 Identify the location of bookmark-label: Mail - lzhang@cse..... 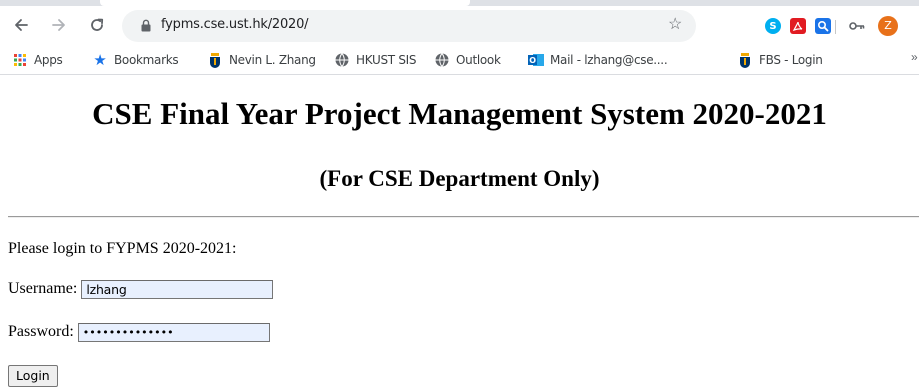
(609, 60).